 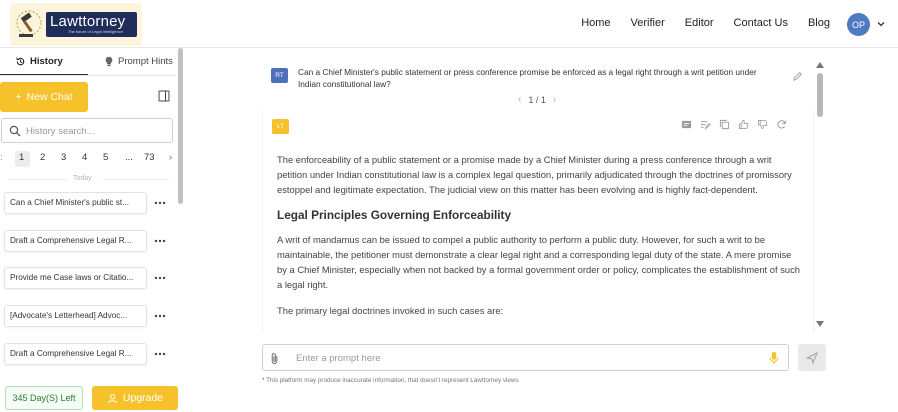 What do you see at coordinates (42, 157) in the screenshot?
I see `pagination-page-2: 2` at bounding box center [42, 157].